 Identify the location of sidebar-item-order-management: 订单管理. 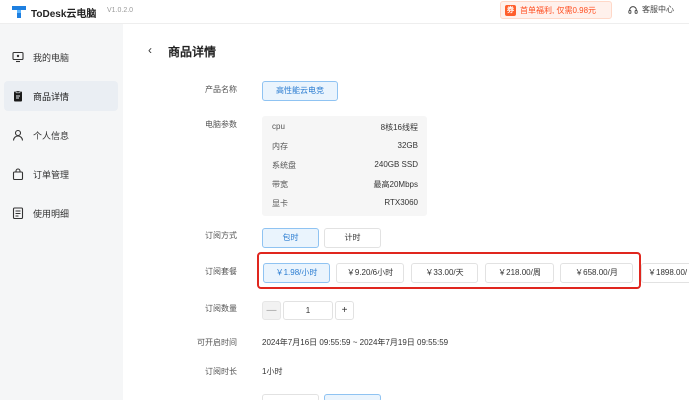
(61, 174).